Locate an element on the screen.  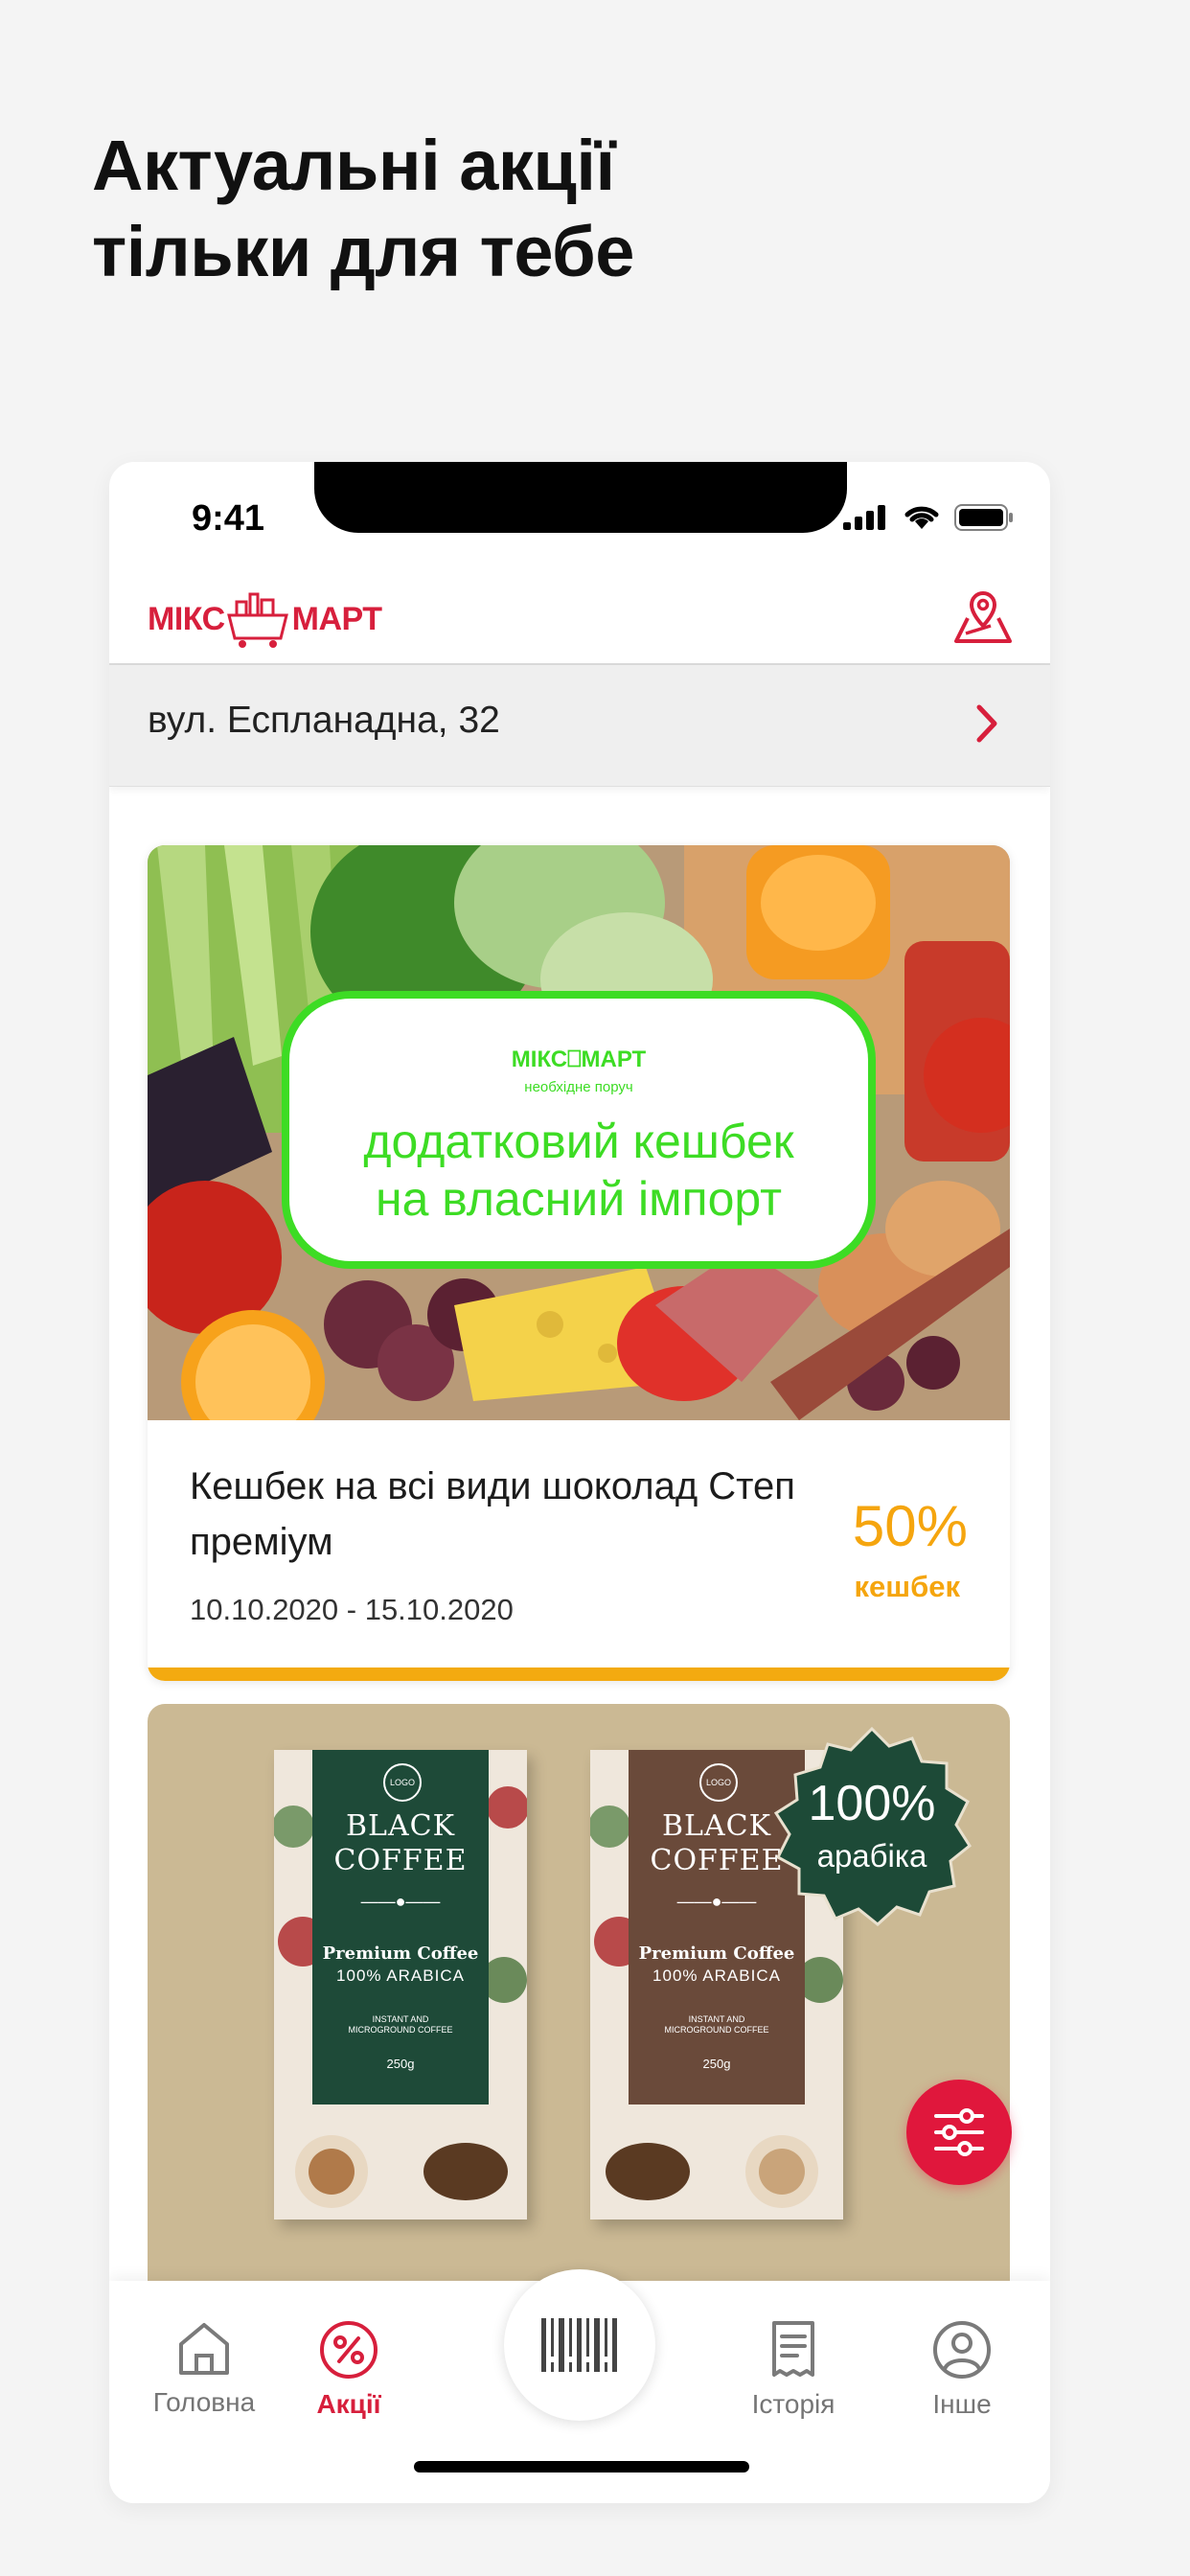
home-icon is located at coordinates (204, 2349).